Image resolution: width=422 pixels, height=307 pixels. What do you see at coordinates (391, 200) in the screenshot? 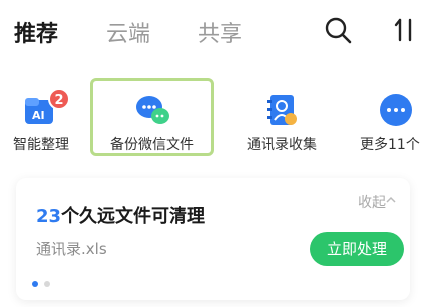
I see `chevron-up-icon` at bounding box center [391, 200].